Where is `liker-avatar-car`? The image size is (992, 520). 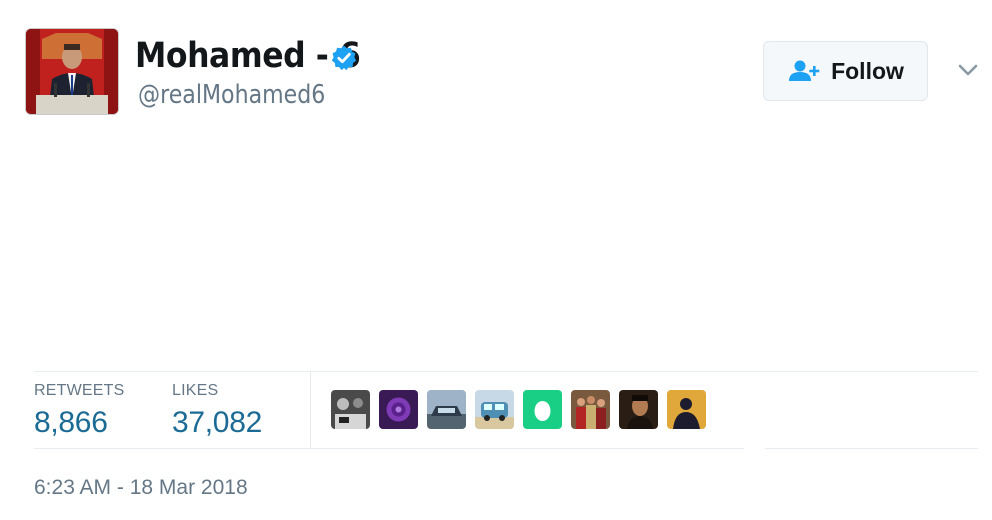
liker-avatar-car is located at coordinates (446, 409).